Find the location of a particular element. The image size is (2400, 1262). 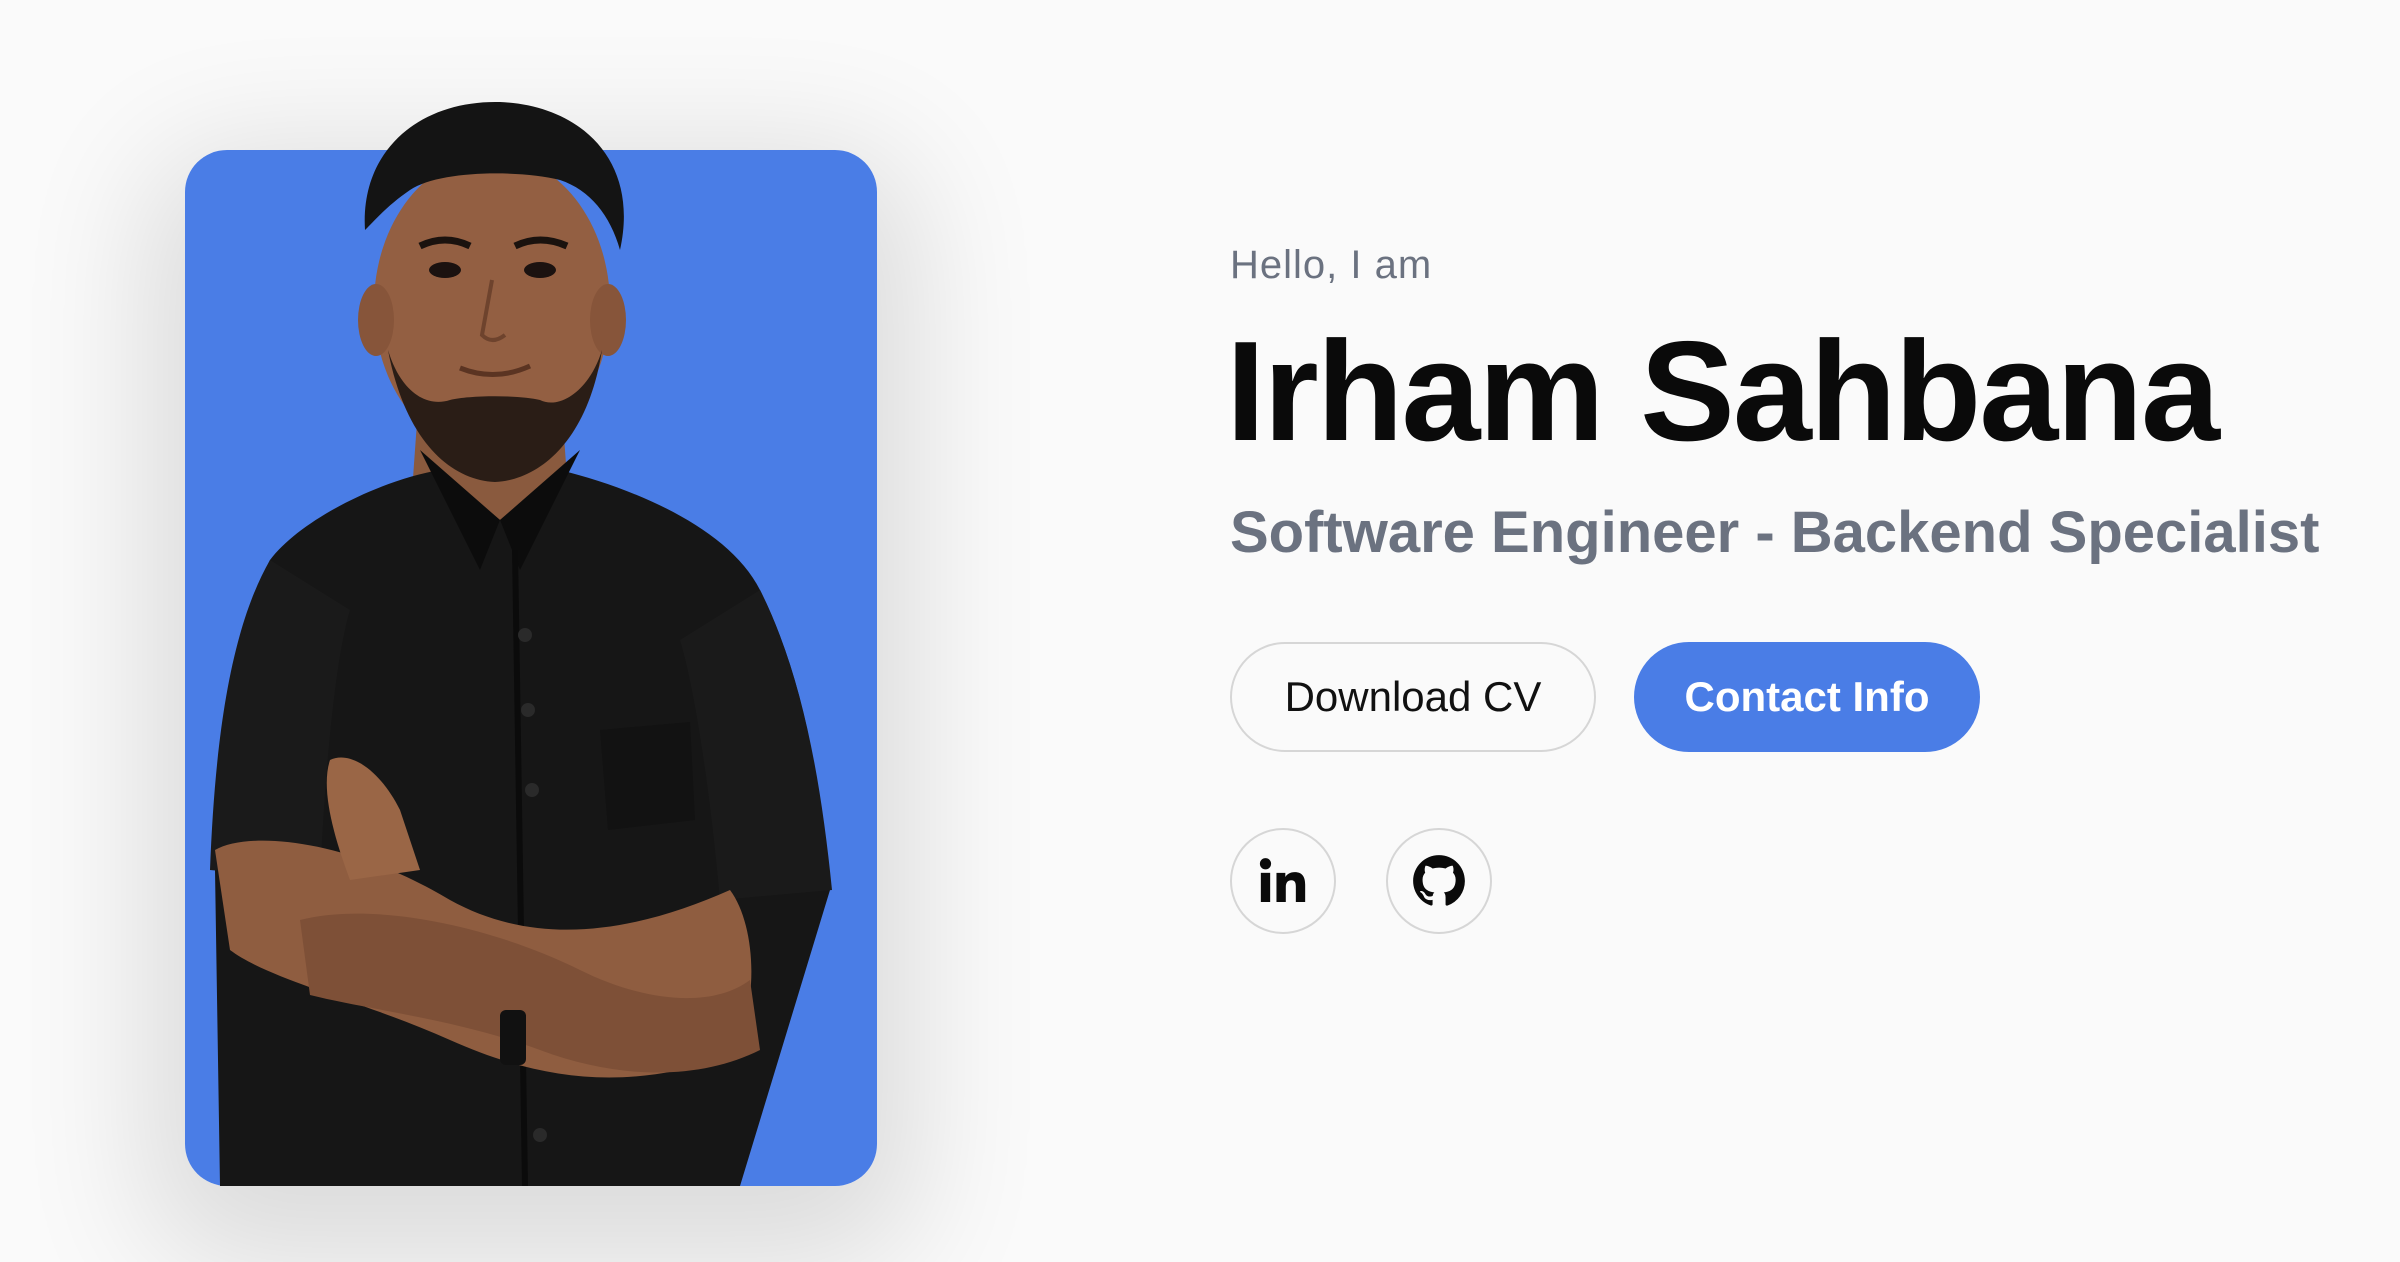

action-buttons: Download CV Contact Info is located at coordinates (1800, 697).